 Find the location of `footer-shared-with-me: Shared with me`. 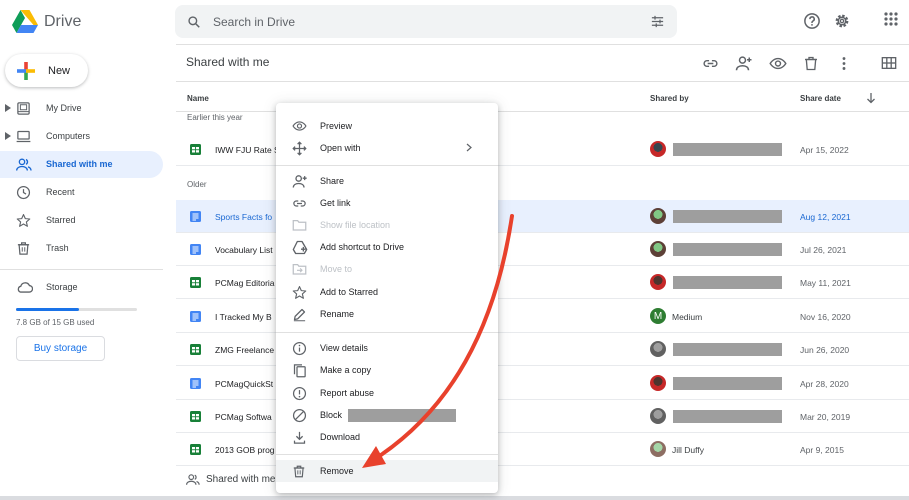

footer-shared-with-me: Shared with me is located at coordinates (230, 479).